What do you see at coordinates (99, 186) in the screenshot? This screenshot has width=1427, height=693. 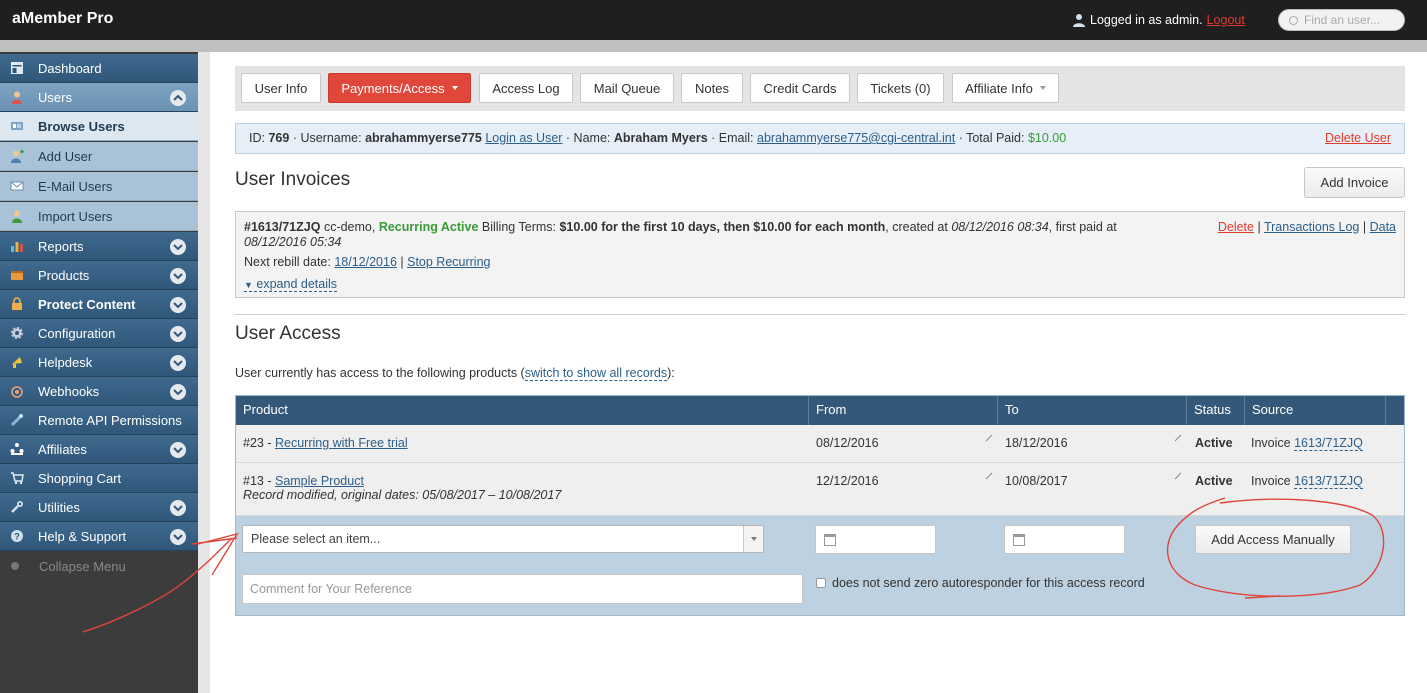 I see `sidebar-item-email-users: E-Mail Users` at bounding box center [99, 186].